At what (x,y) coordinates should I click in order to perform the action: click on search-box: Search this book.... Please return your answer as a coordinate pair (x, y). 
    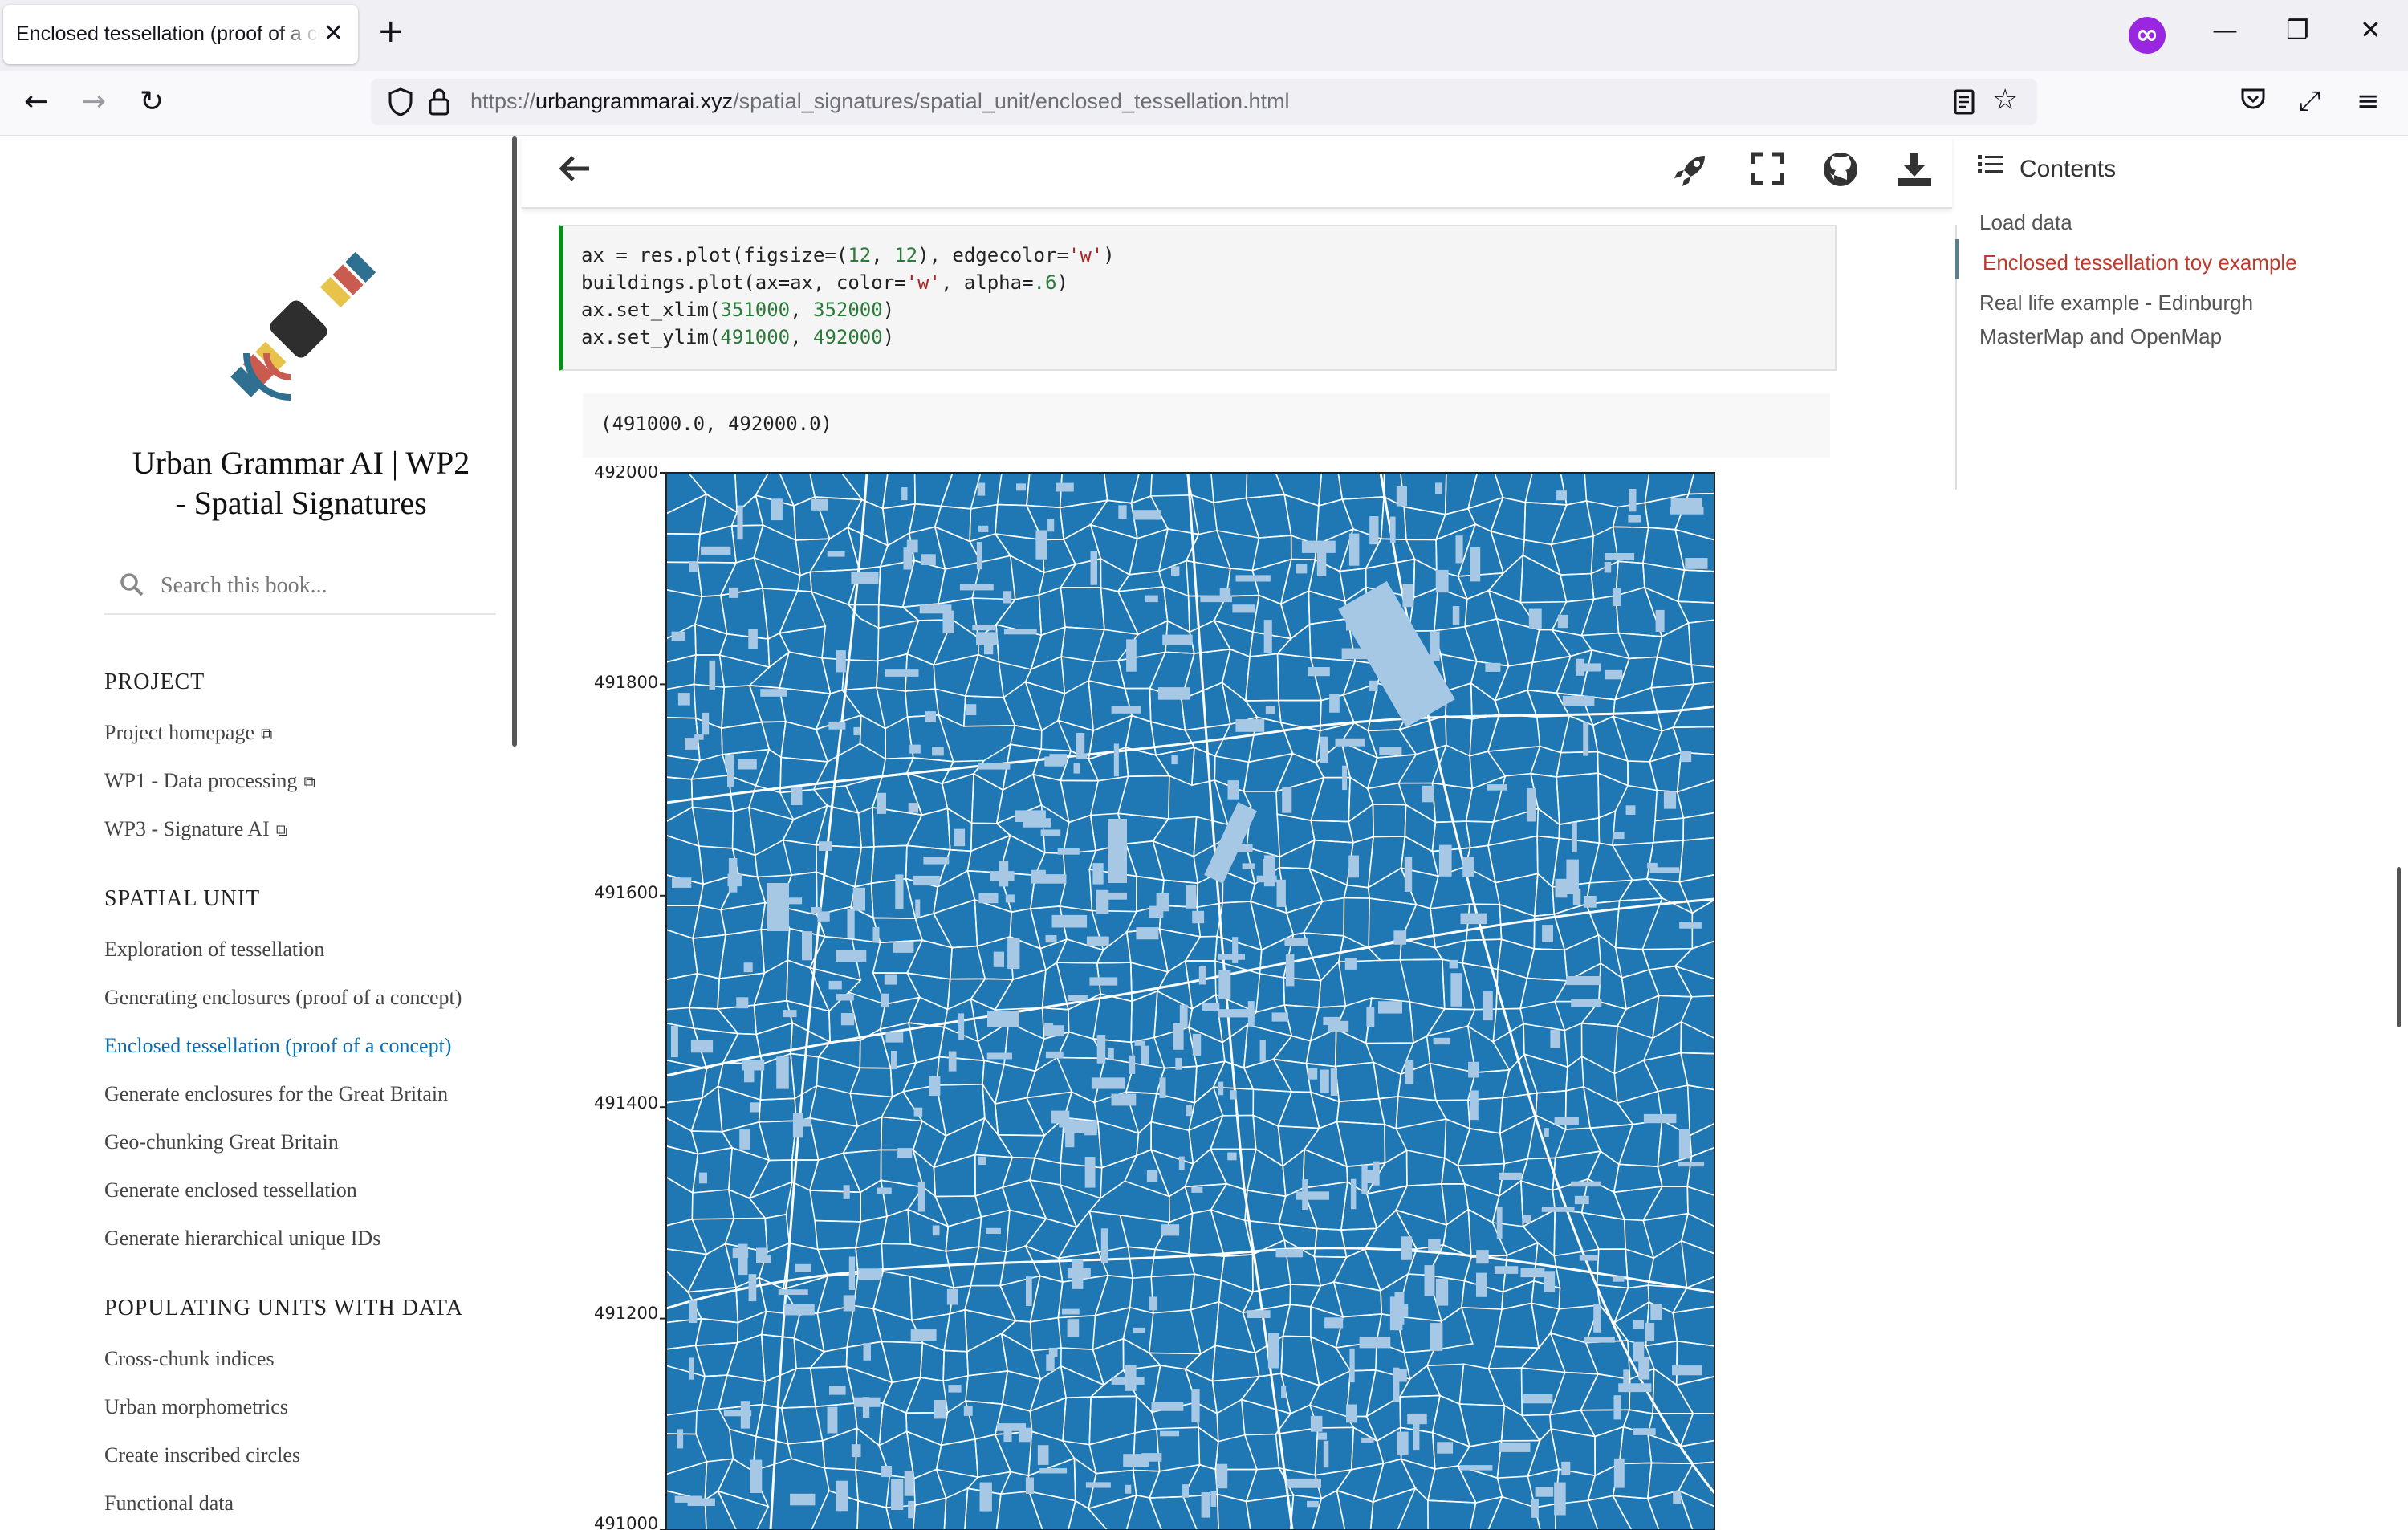
    Looking at the image, I should click on (300, 588).